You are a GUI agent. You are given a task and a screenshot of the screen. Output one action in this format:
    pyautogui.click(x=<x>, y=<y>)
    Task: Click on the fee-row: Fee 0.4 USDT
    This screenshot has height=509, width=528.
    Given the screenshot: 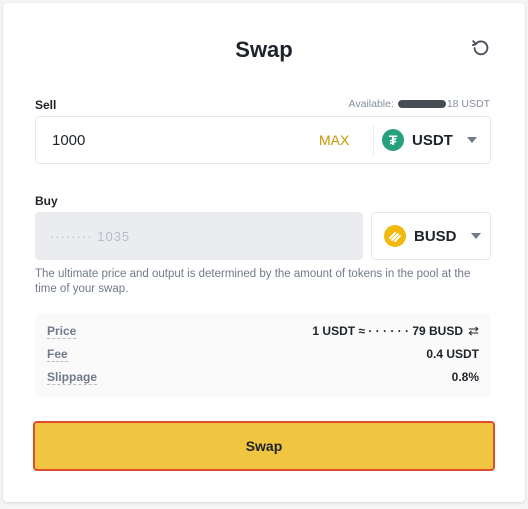 What is the action you would take?
    pyautogui.click(x=263, y=356)
    